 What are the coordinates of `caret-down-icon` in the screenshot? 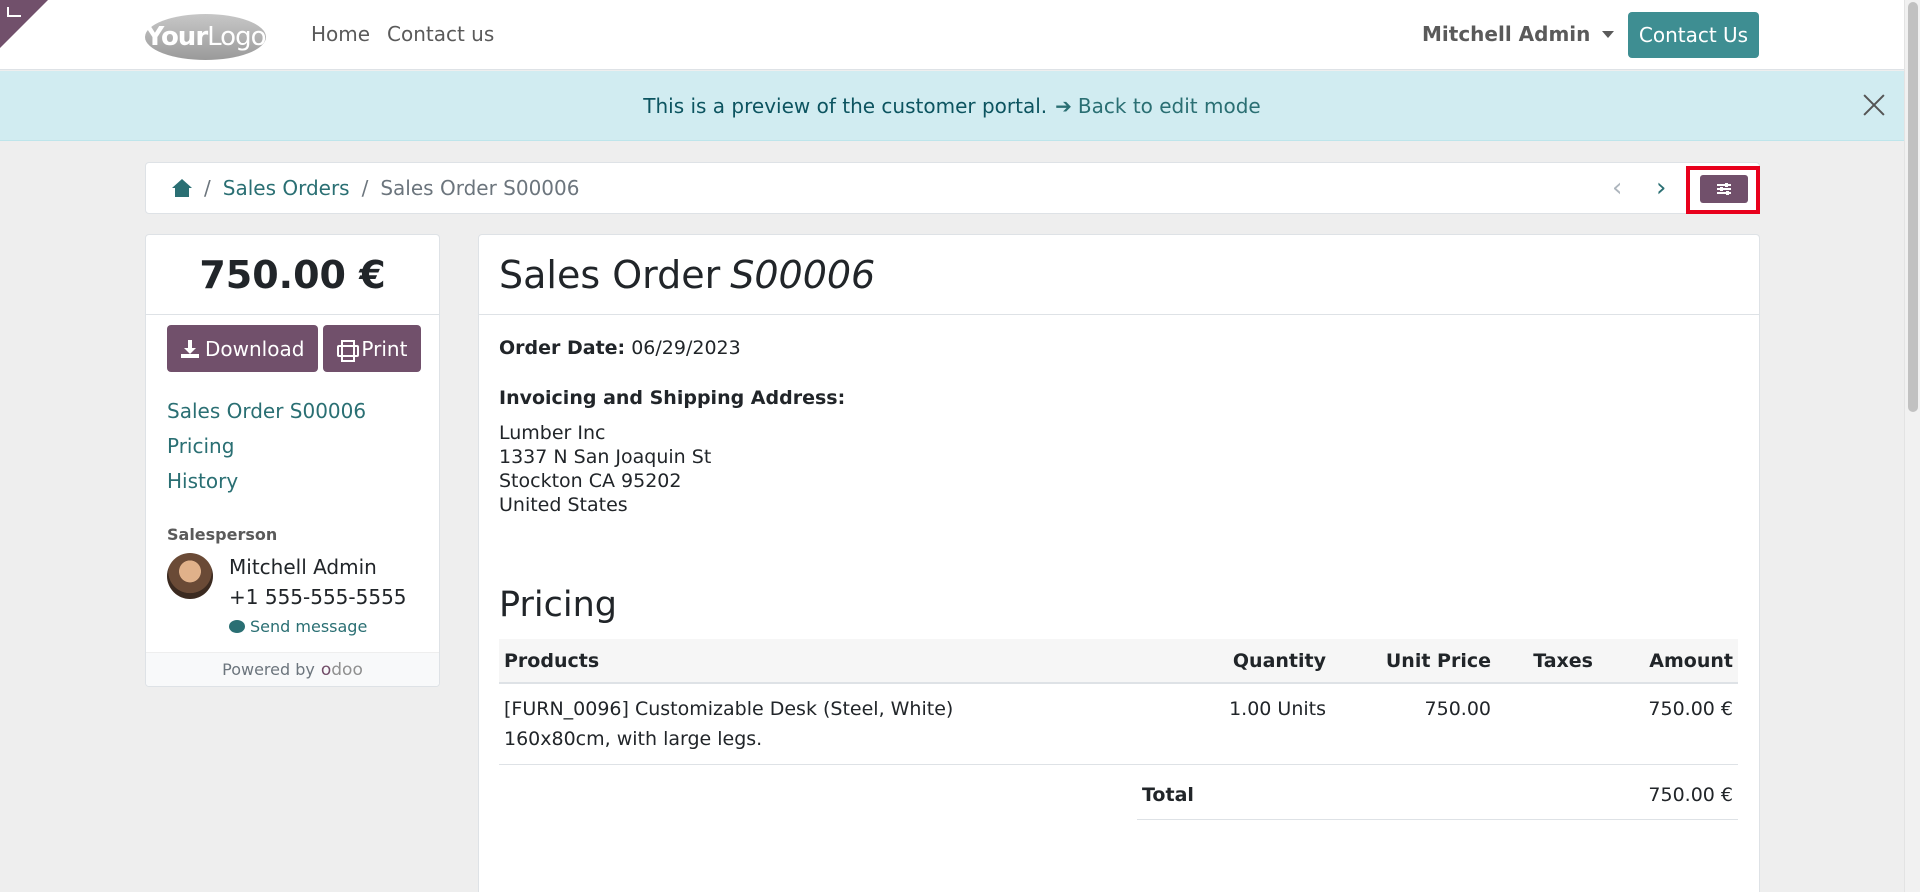 It's located at (1608, 34).